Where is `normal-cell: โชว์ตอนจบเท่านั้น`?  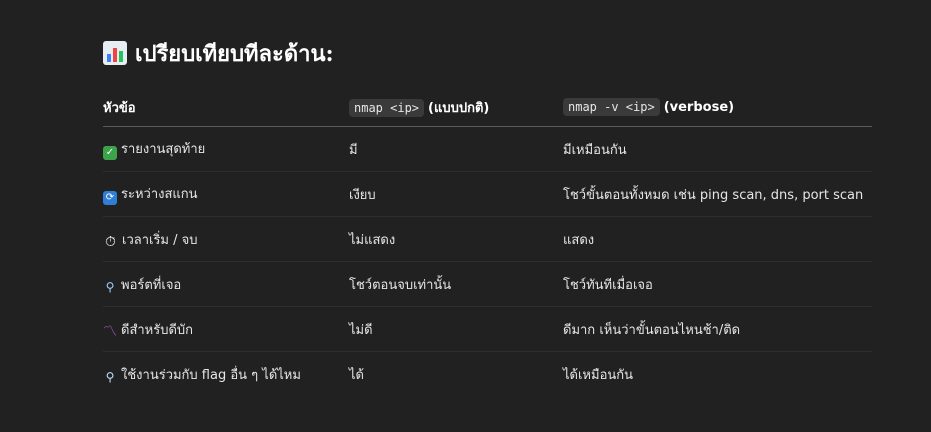
normal-cell: โชว์ตอนจบเท่านั้น is located at coordinates (456, 284).